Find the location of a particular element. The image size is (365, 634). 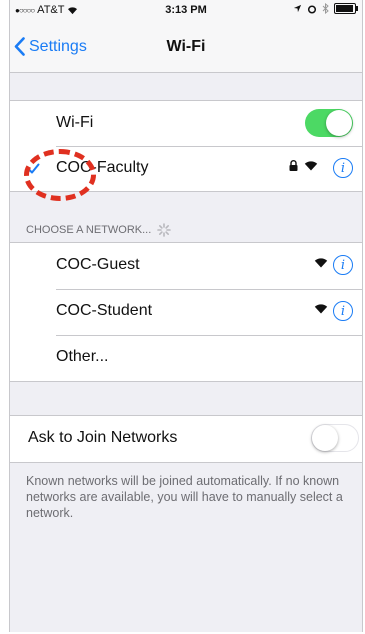

ask-join-label: Ask to Join Networks is located at coordinates (103, 437).